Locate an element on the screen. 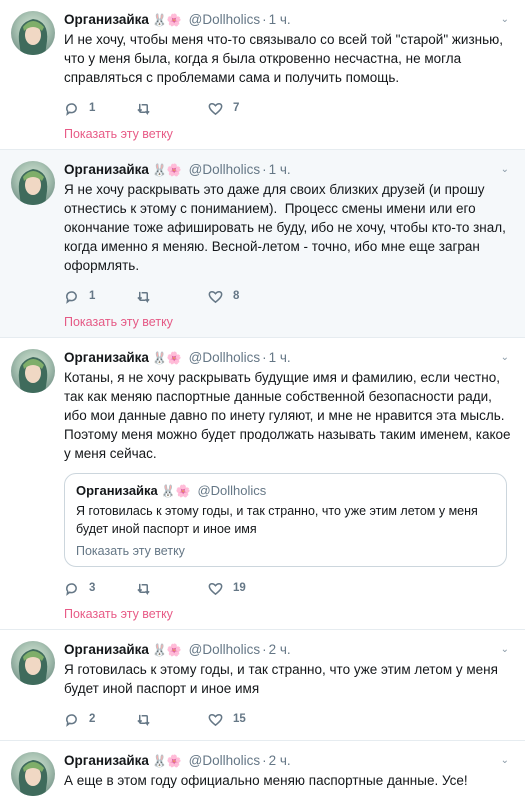 The height and width of the screenshot is (803, 525). quoted-user-handle: @Dollholics is located at coordinates (232, 490).